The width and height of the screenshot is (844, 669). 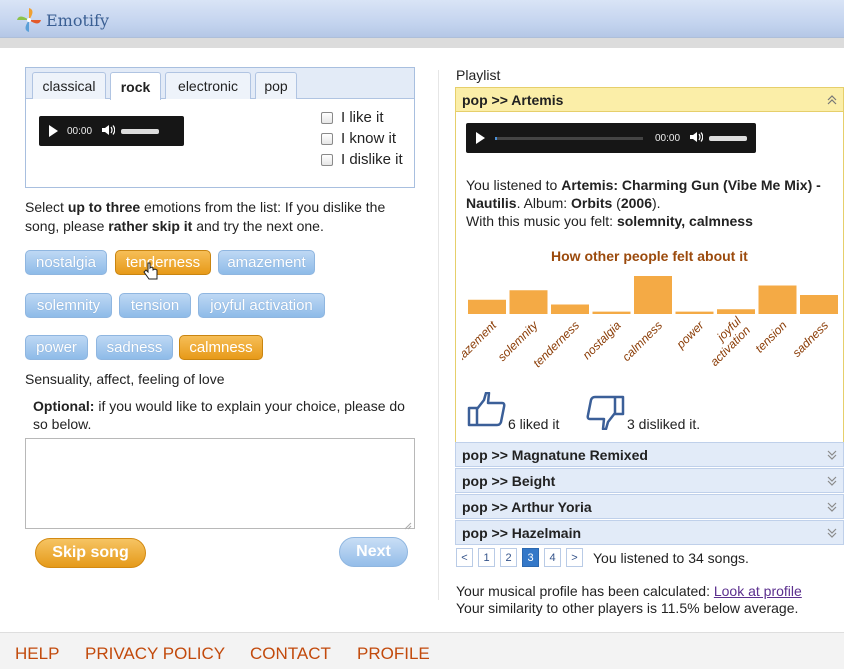 I want to click on chart-xlabel-sadness: sadness, so click(x=811, y=339).